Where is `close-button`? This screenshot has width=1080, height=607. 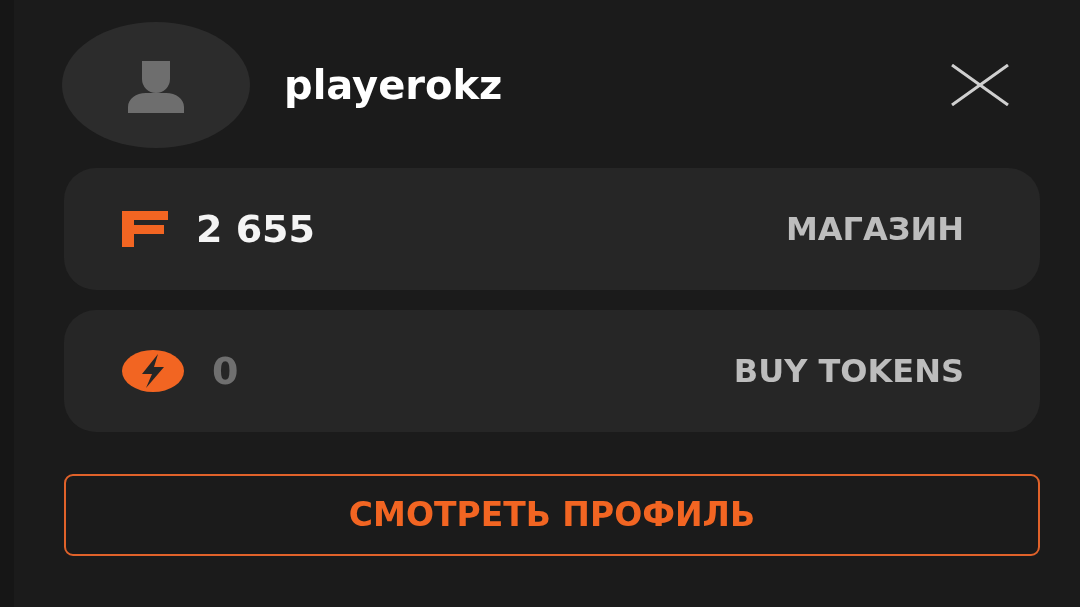
close-button is located at coordinates (980, 85).